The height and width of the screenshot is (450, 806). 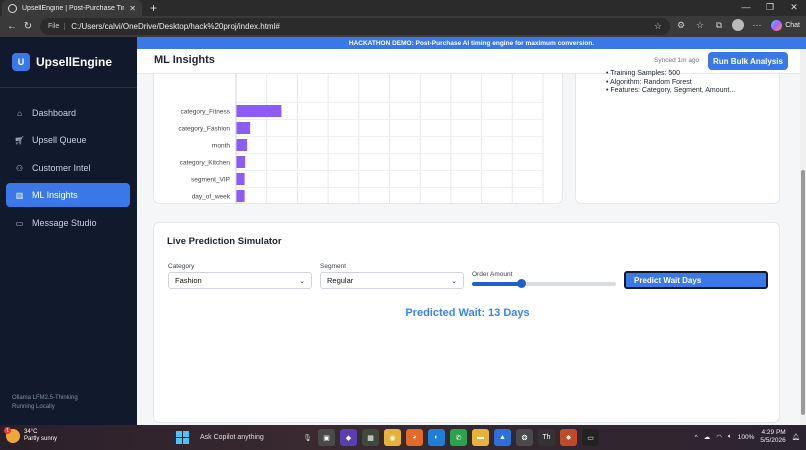 I want to click on store-icon: ▲, so click(x=502, y=437).